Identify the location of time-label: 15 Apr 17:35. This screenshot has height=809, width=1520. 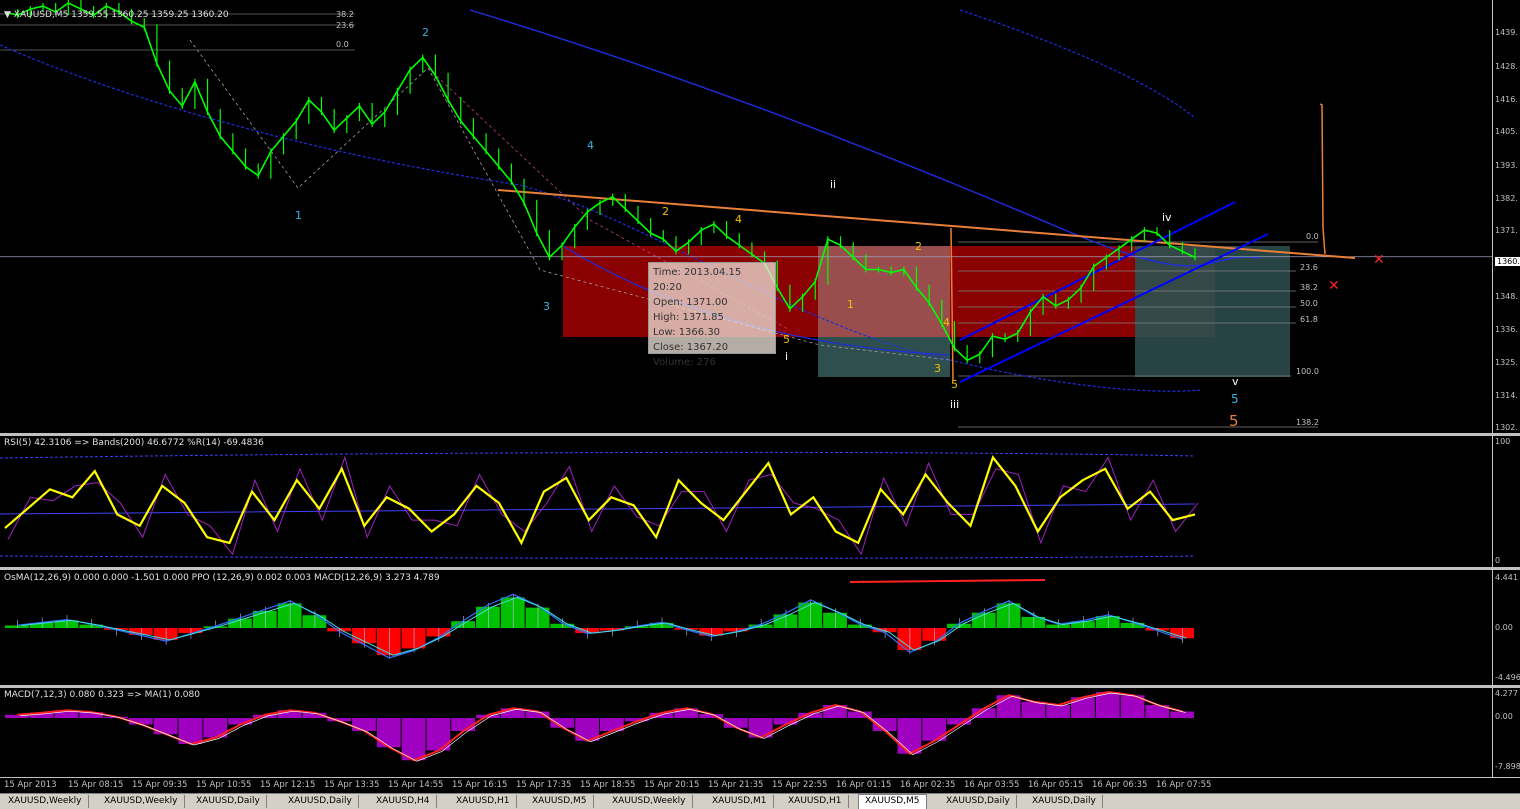
(544, 785).